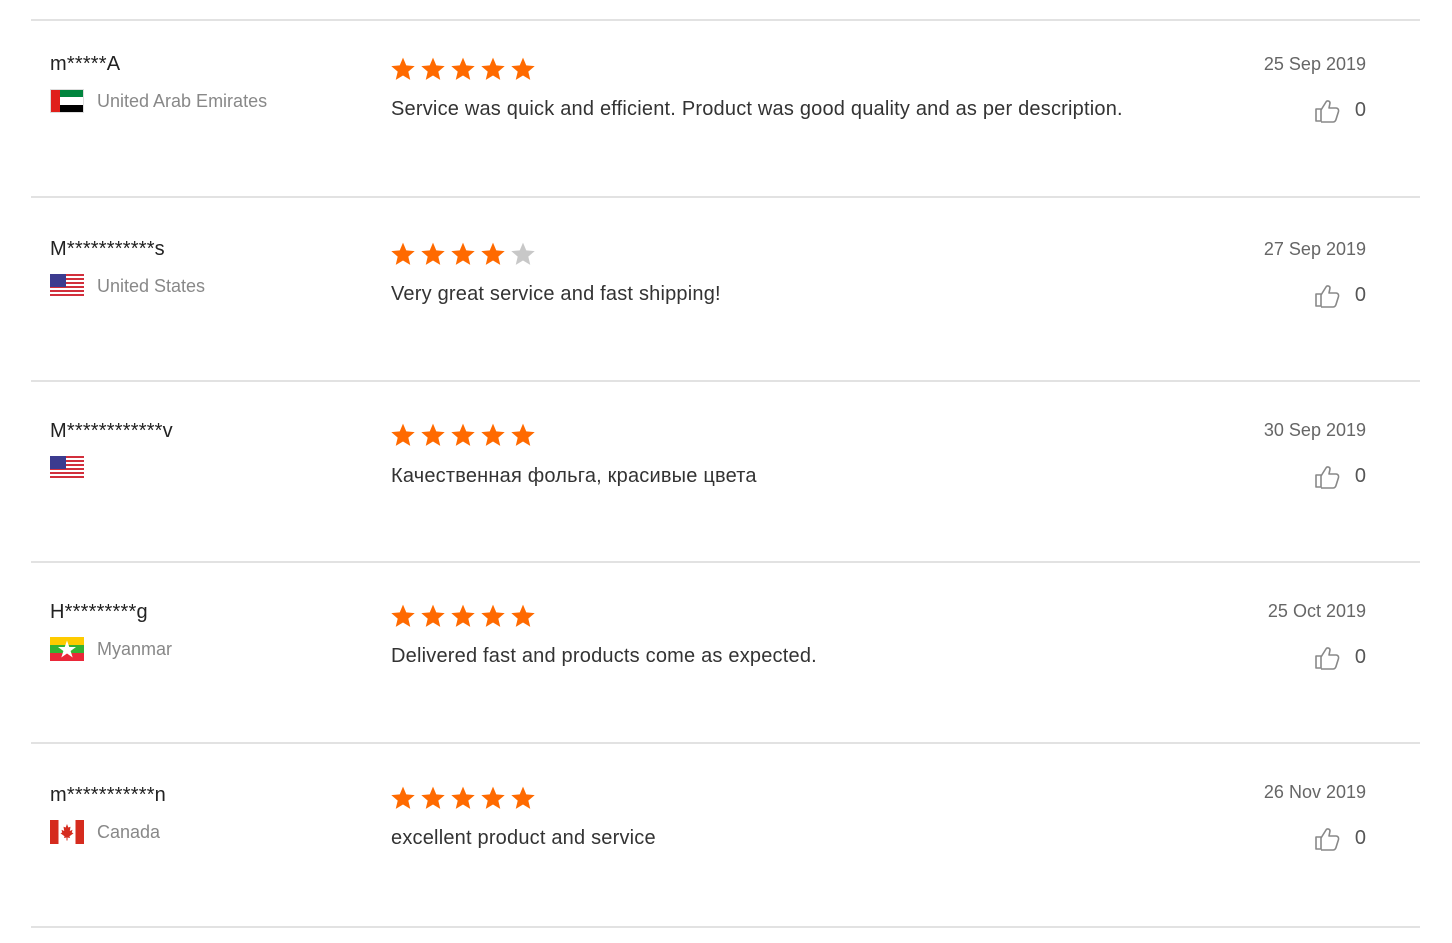 Image resolution: width=1452 pixels, height=943 pixels. What do you see at coordinates (135, 648) in the screenshot?
I see `country-name: Myanmar` at bounding box center [135, 648].